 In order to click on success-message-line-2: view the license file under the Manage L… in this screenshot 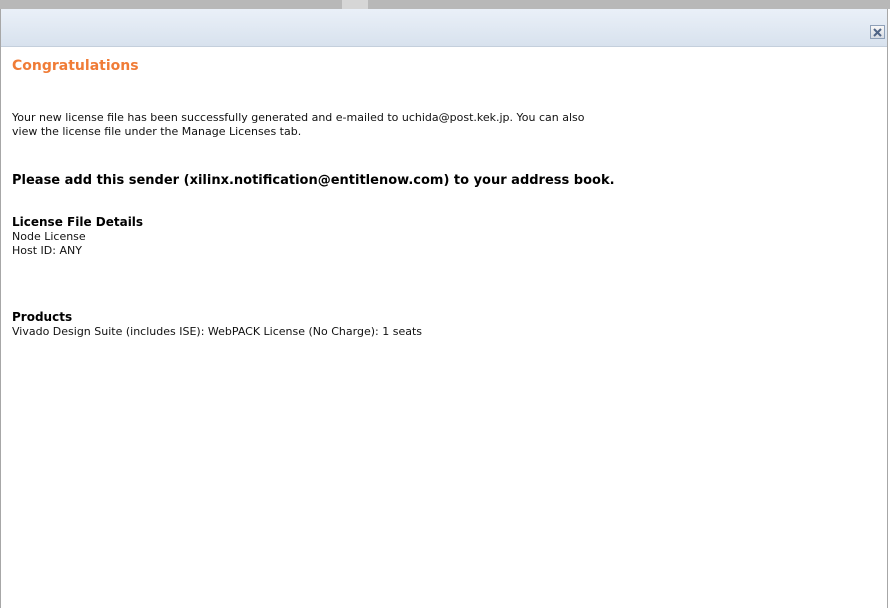, I will do `click(157, 131)`.